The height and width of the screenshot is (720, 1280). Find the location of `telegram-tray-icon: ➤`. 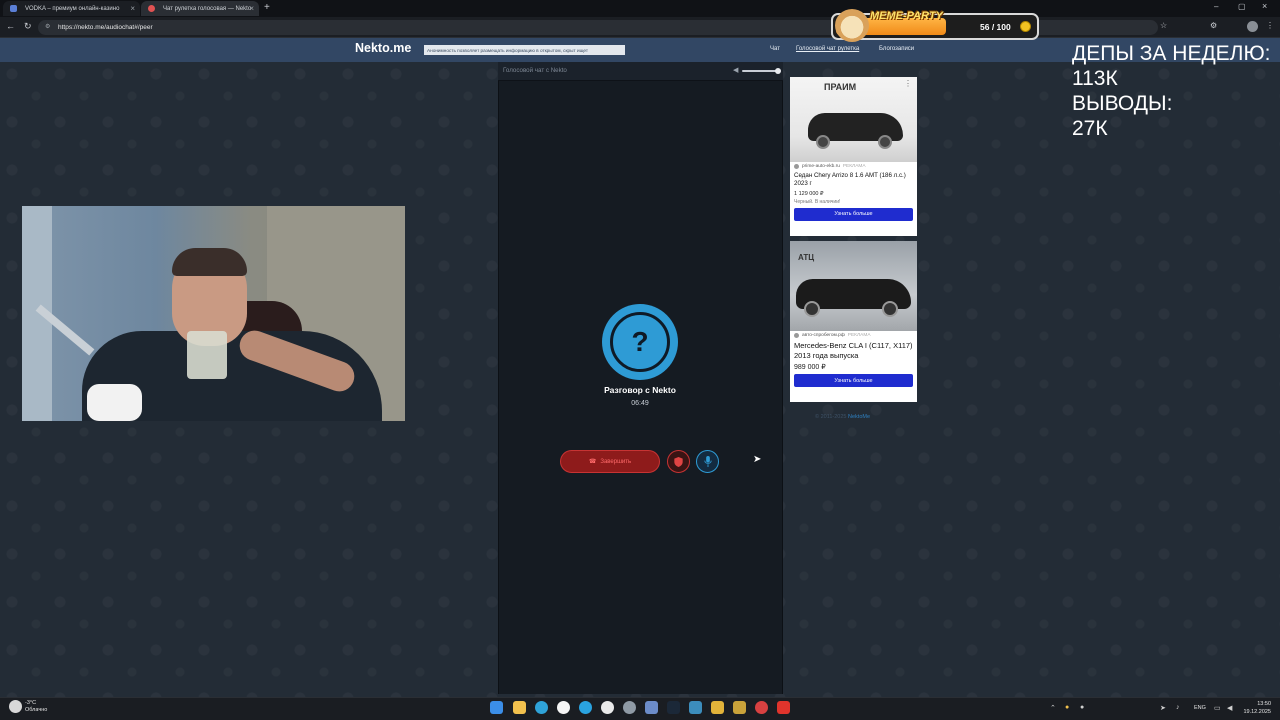

telegram-tray-icon: ➤ is located at coordinates (1163, 708).